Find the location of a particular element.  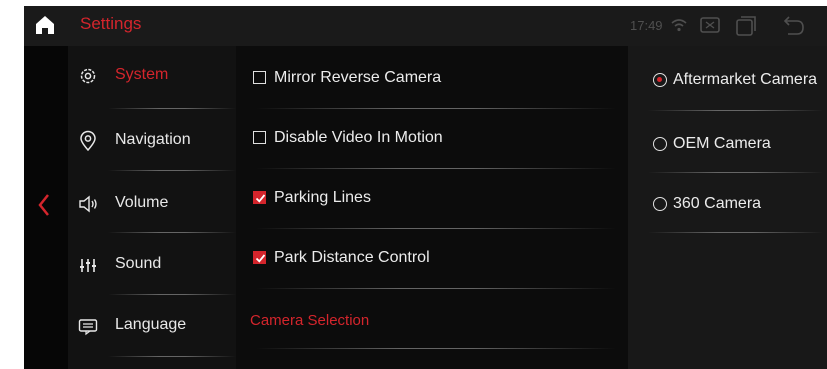

radio-label: OEM Camera is located at coordinates (722, 143).